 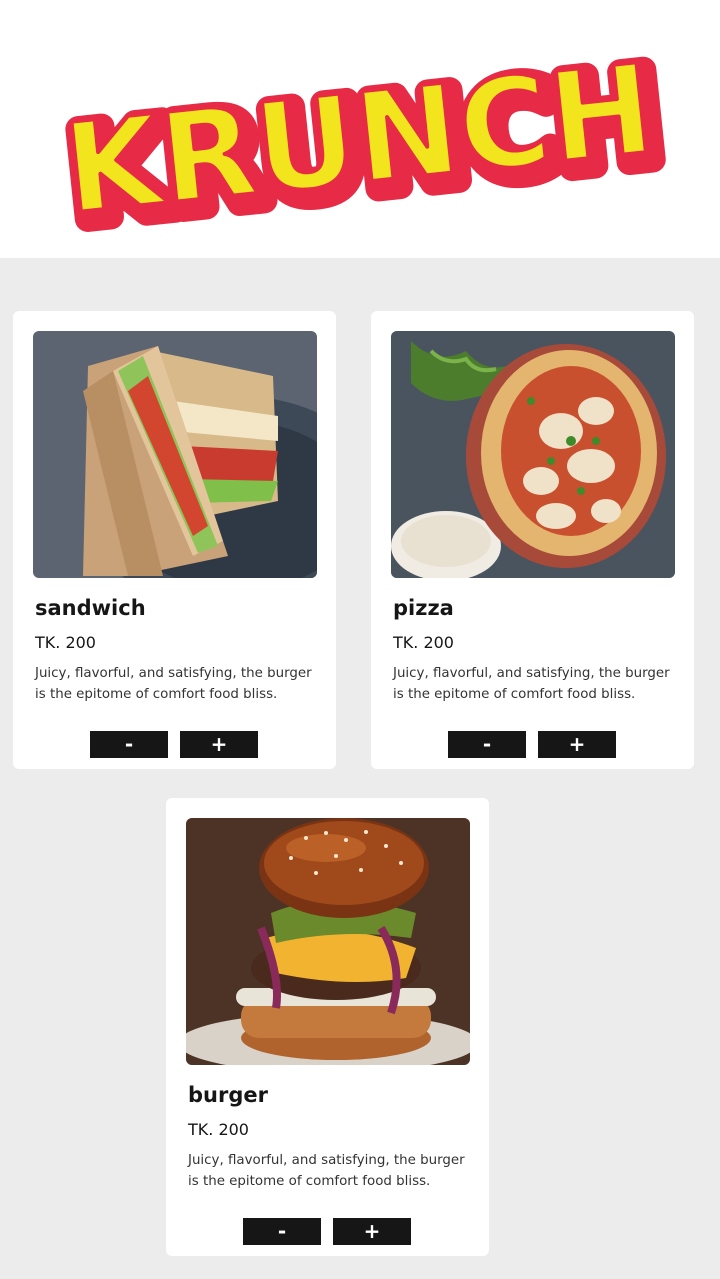 What do you see at coordinates (328, 941) in the screenshot?
I see `burger-photo` at bounding box center [328, 941].